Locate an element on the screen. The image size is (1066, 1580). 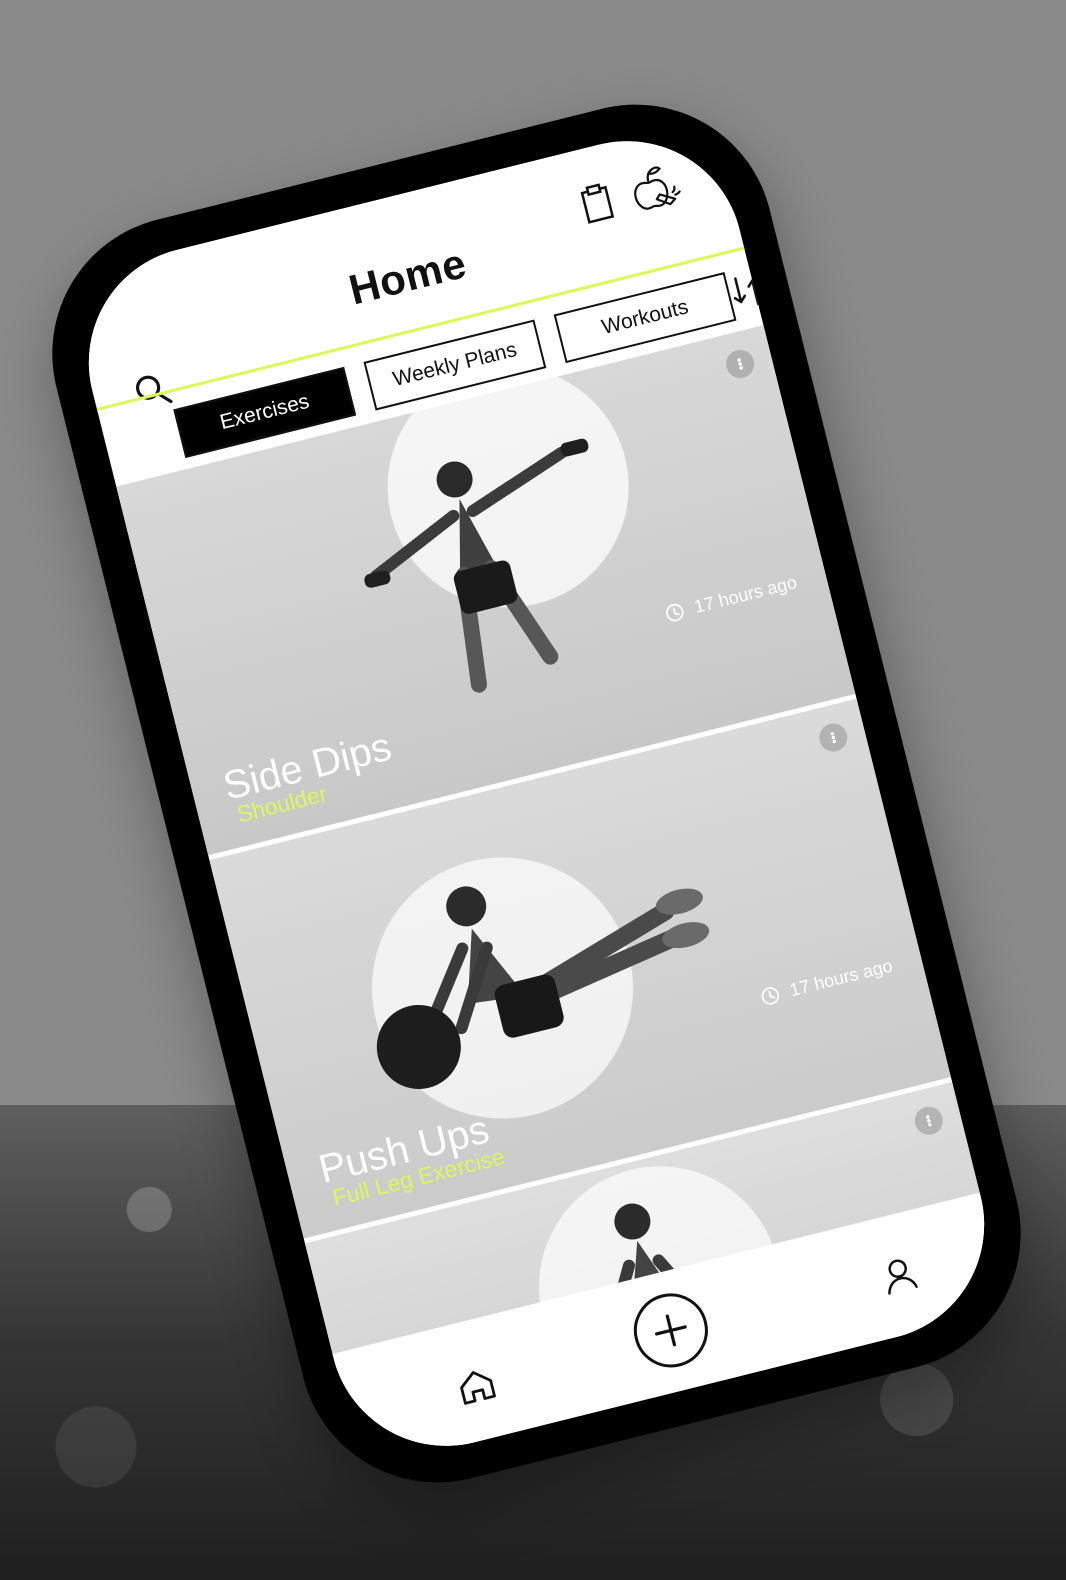
profile-button is located at coordinates (900, 1276).